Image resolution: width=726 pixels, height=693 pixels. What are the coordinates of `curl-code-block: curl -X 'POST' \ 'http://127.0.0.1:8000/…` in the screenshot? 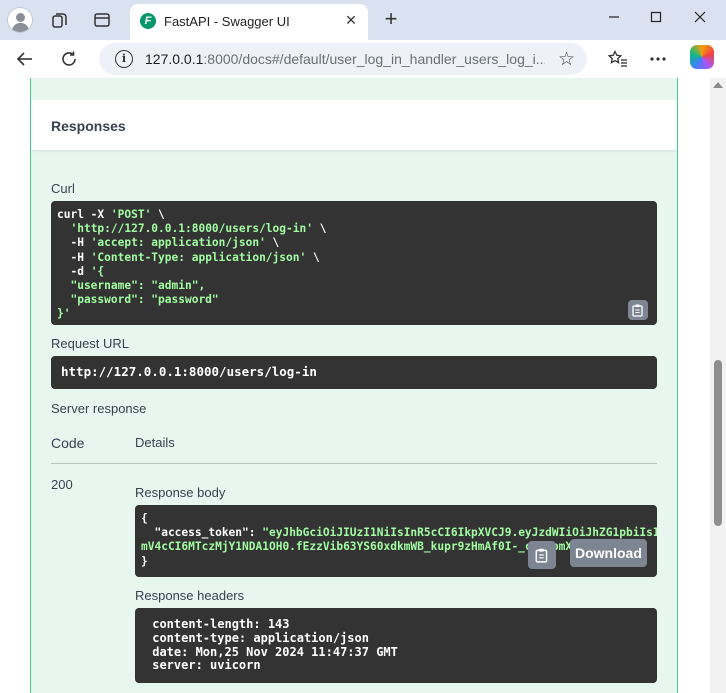 It's located at (354, 263).